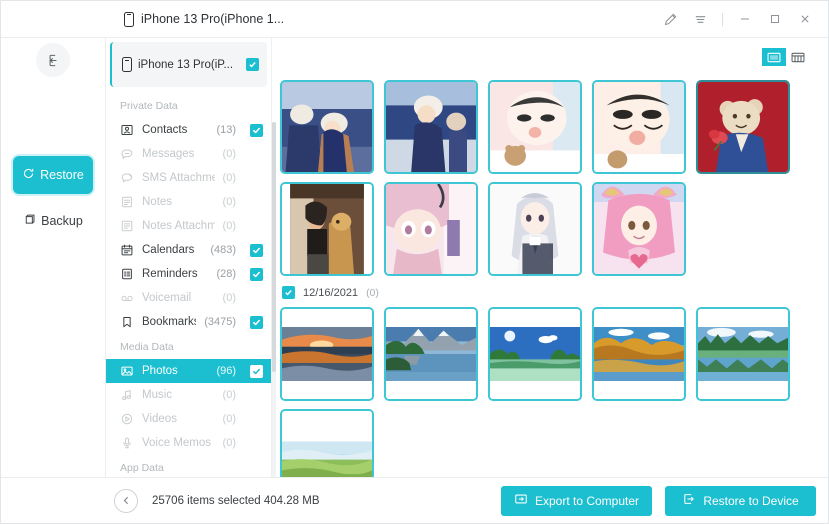  Describe the element at coordinates (126, 500) in the screenshot. I see `chevron-left-icon` at that location.